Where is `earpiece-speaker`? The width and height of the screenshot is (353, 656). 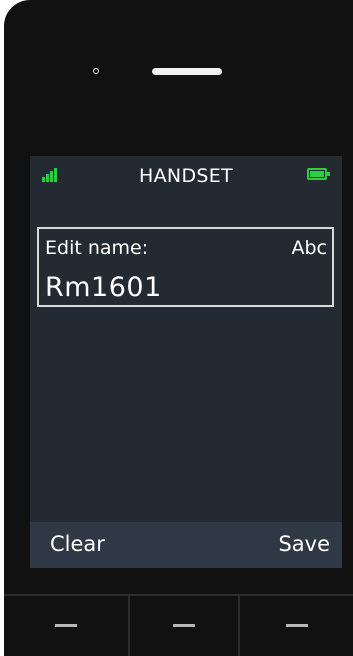
earpiece-speaker is located at coordinates (187, 71).